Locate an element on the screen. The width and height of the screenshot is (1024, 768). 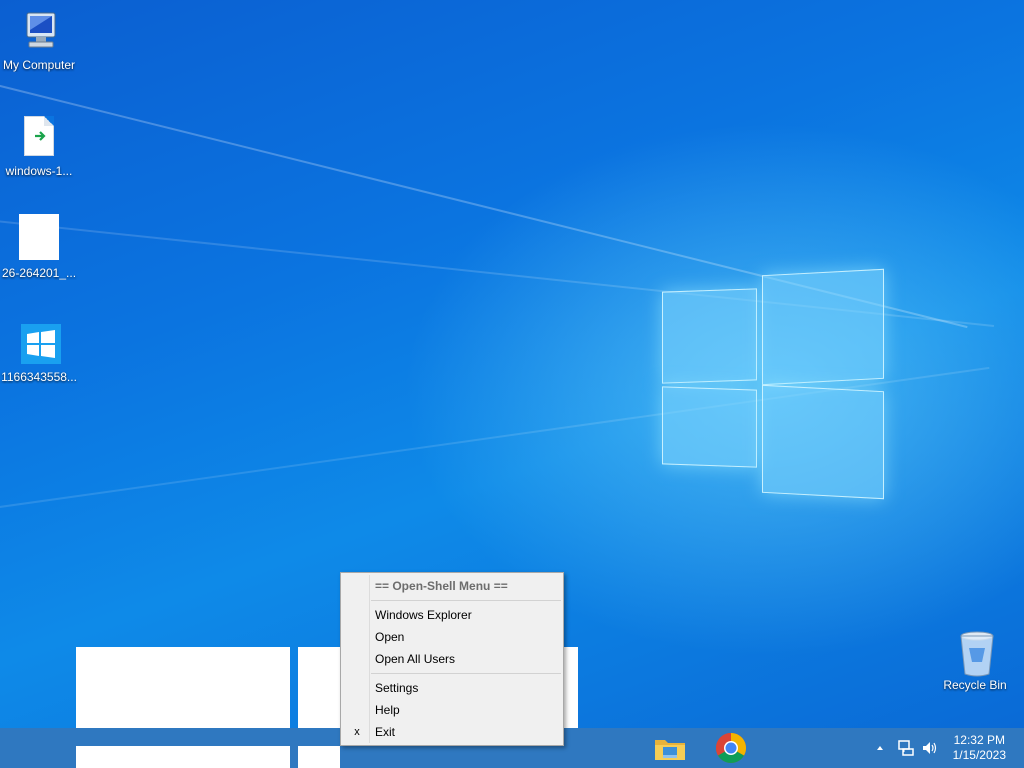
menu-item-open: Open is located at coordinates (452, 637).